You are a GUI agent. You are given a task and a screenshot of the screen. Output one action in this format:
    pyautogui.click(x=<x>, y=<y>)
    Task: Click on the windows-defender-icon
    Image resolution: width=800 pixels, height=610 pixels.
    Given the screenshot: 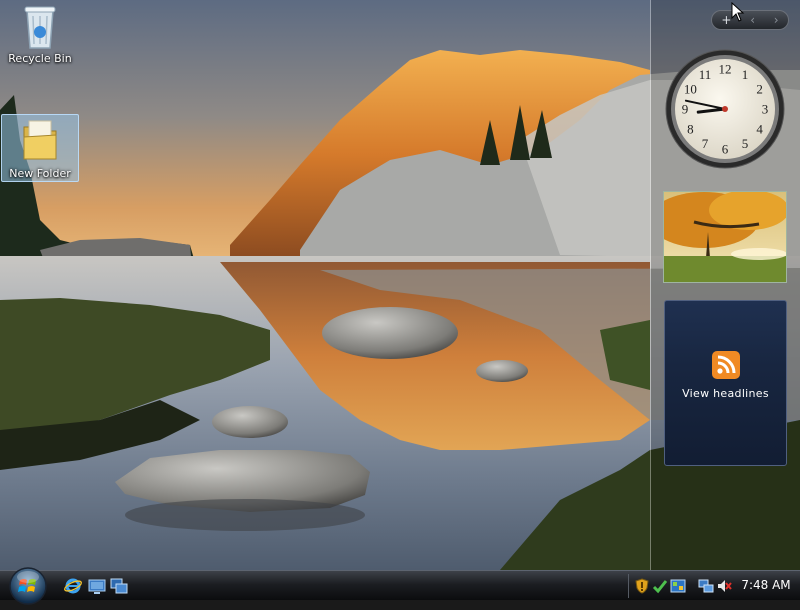 What is the action you would take?
    pyautogui.click(x=642, y=586)
    